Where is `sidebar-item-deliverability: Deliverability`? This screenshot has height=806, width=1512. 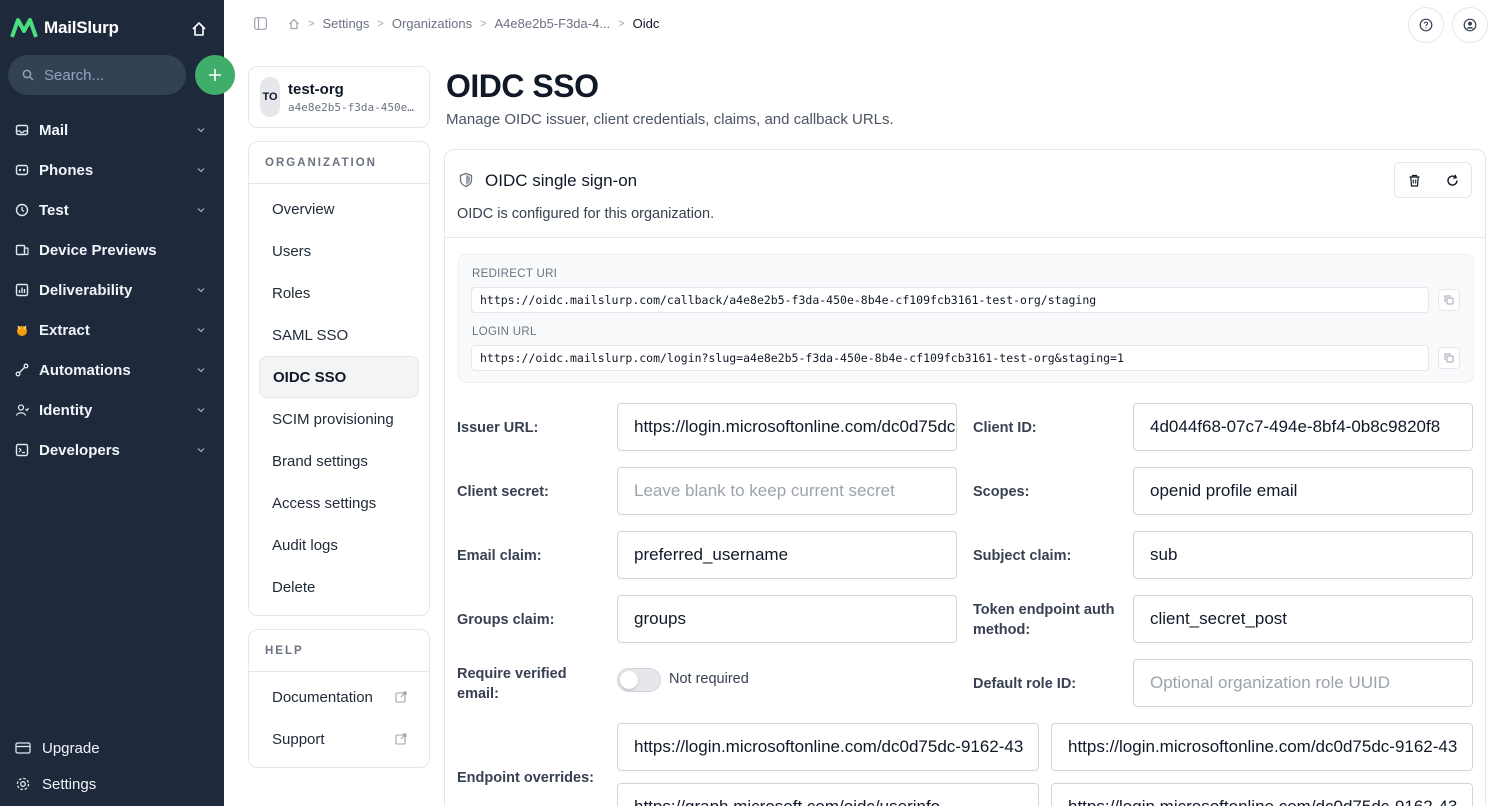 sidebar-item-deliverability: Deliverability is located at coordinates (112, 290).